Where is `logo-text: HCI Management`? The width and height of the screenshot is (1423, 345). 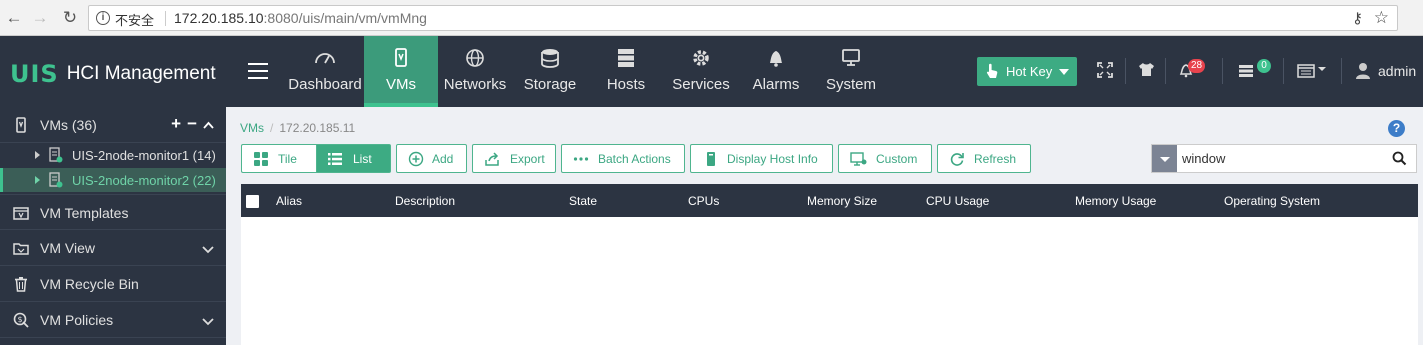
logo-text: HCI Management is located at coordinates (141, 73).